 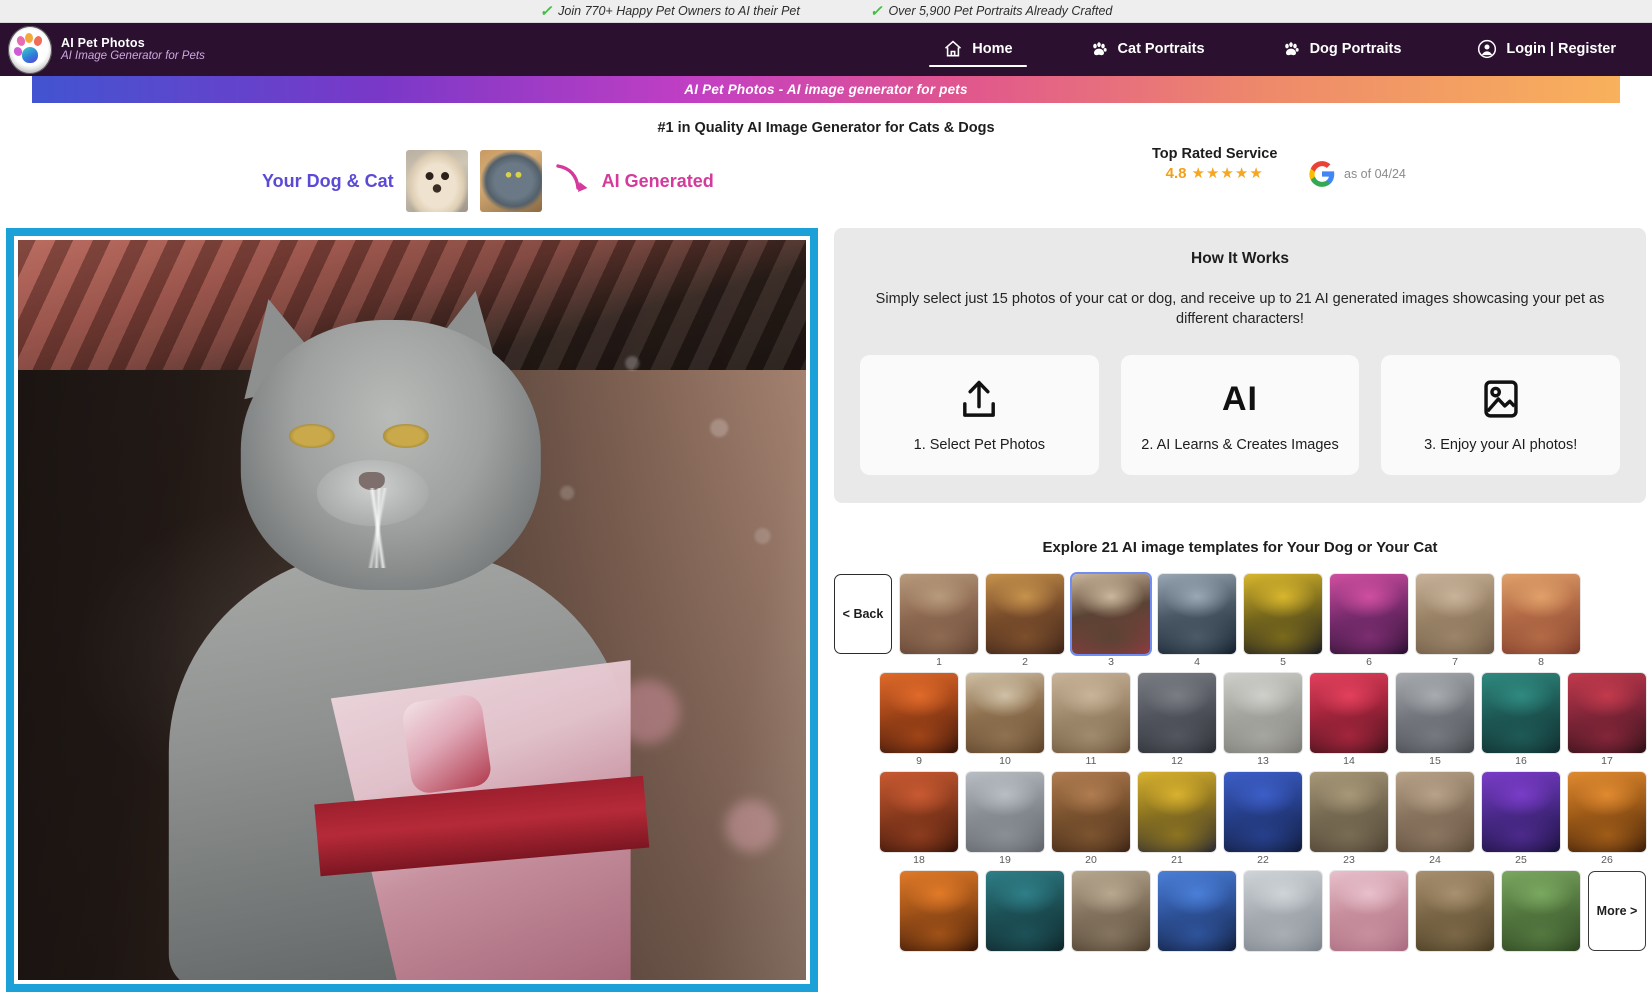 I want to click on nav-label-login-register: Login | Register, so click(x=1561, y=48).